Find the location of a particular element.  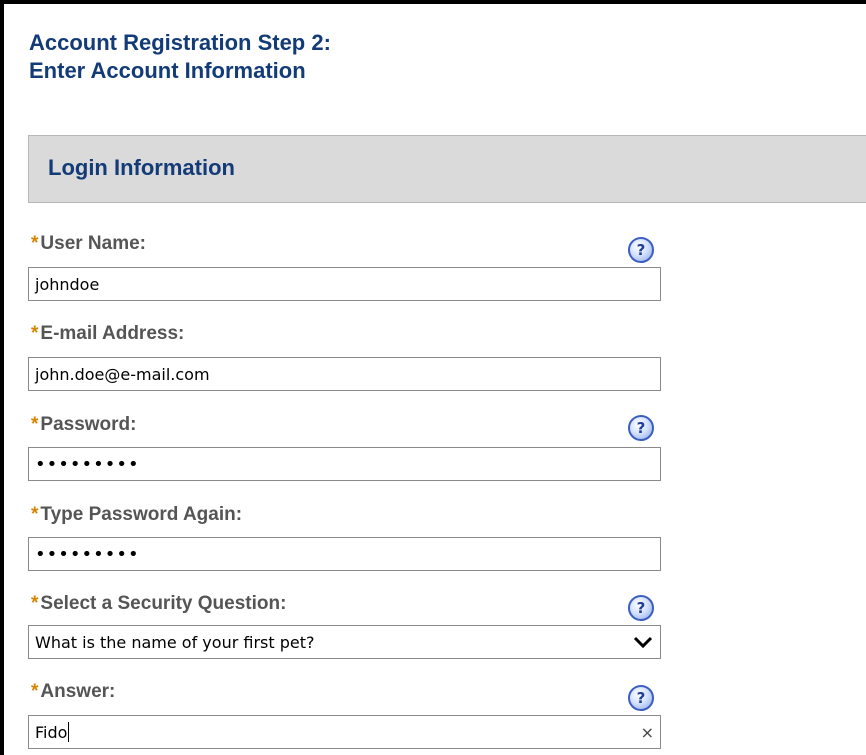

answer-value: Fido is located at coordinates (51, 732).